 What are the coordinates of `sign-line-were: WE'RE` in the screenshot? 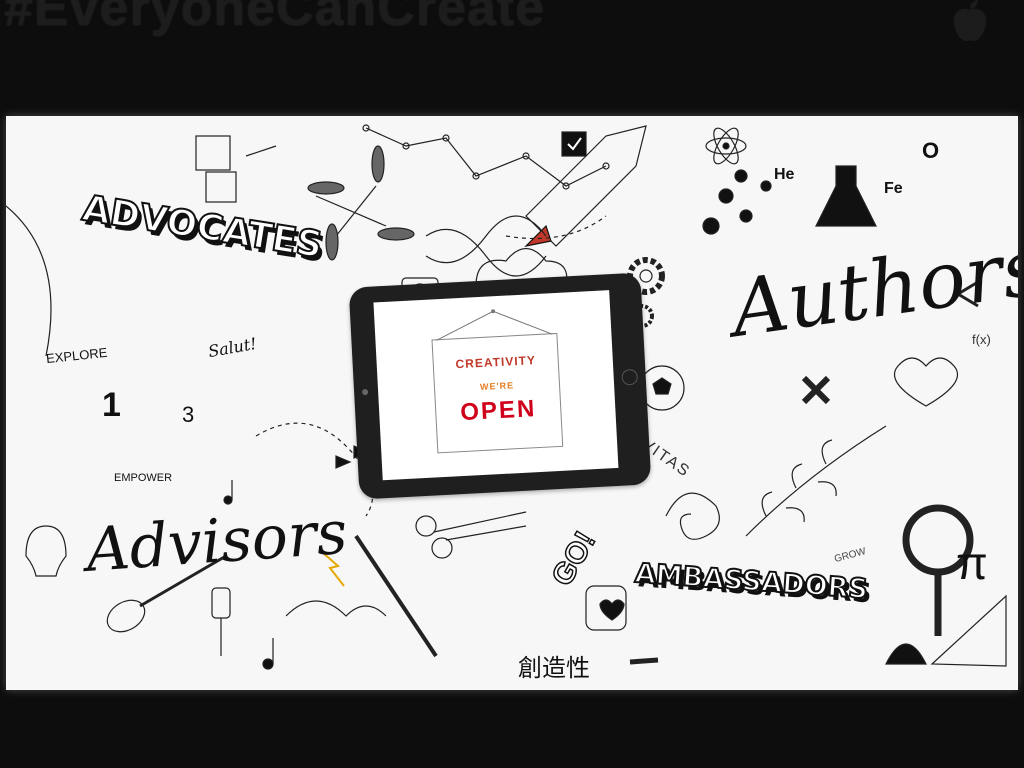 It's located at (497, 386).